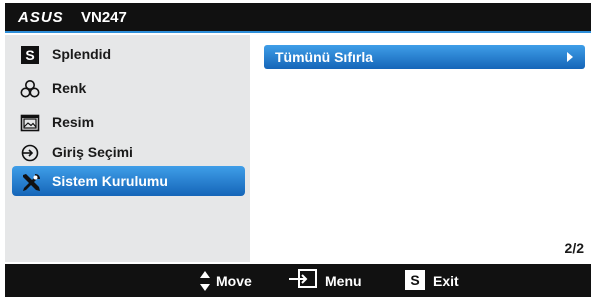  What do you see at coordinates (303, 281) in the screenshot?
I see `enter-menu-icon` at bounding box center [303, 281].